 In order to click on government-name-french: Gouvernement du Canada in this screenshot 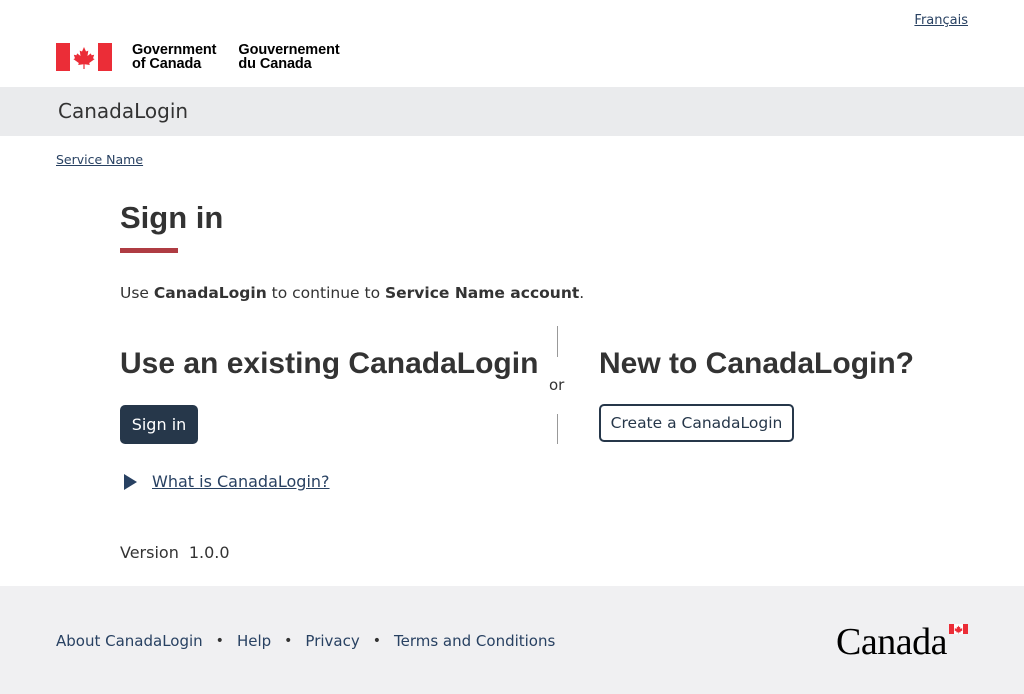, I will do `click(289, 57)`.